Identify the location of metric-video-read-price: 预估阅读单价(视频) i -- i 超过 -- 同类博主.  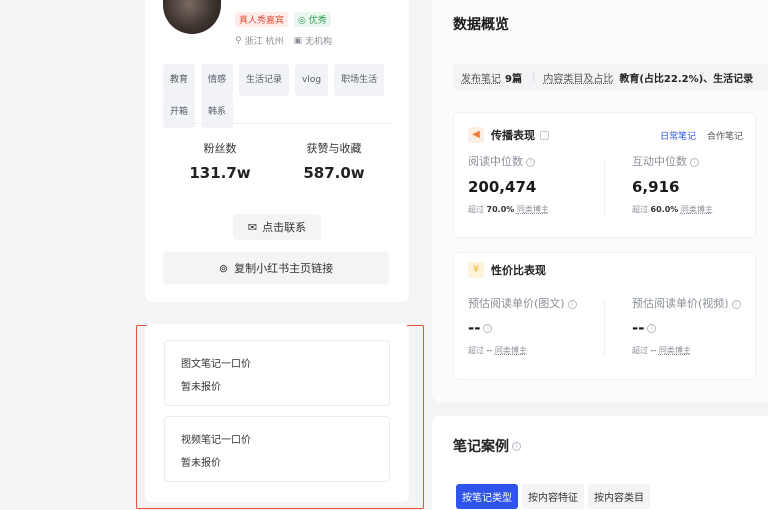
(686, 325).